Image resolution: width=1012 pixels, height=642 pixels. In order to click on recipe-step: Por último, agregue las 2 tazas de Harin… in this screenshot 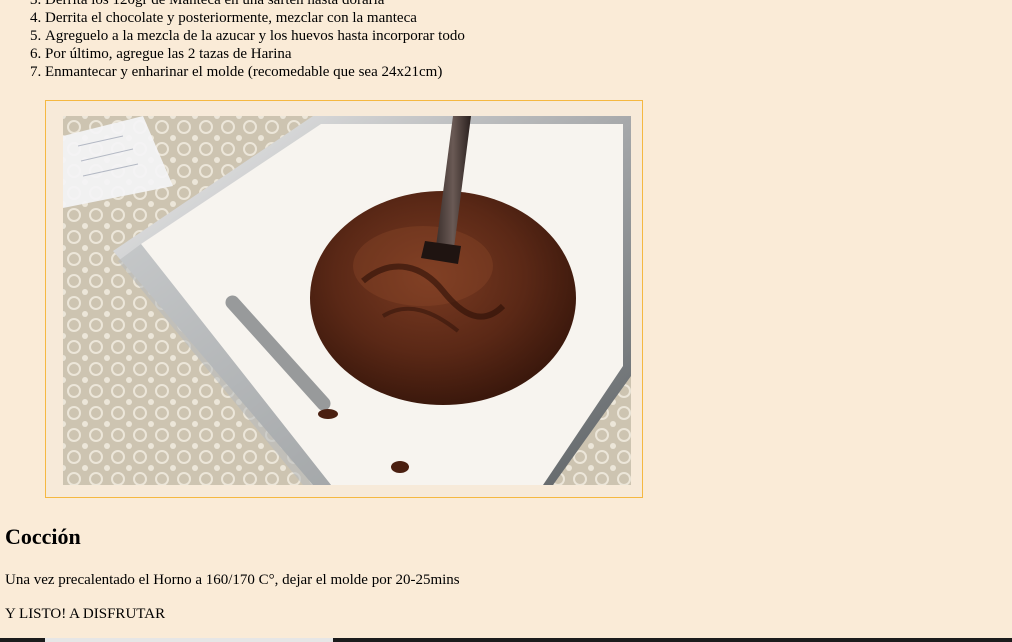, I will do `click(255, 54)`.